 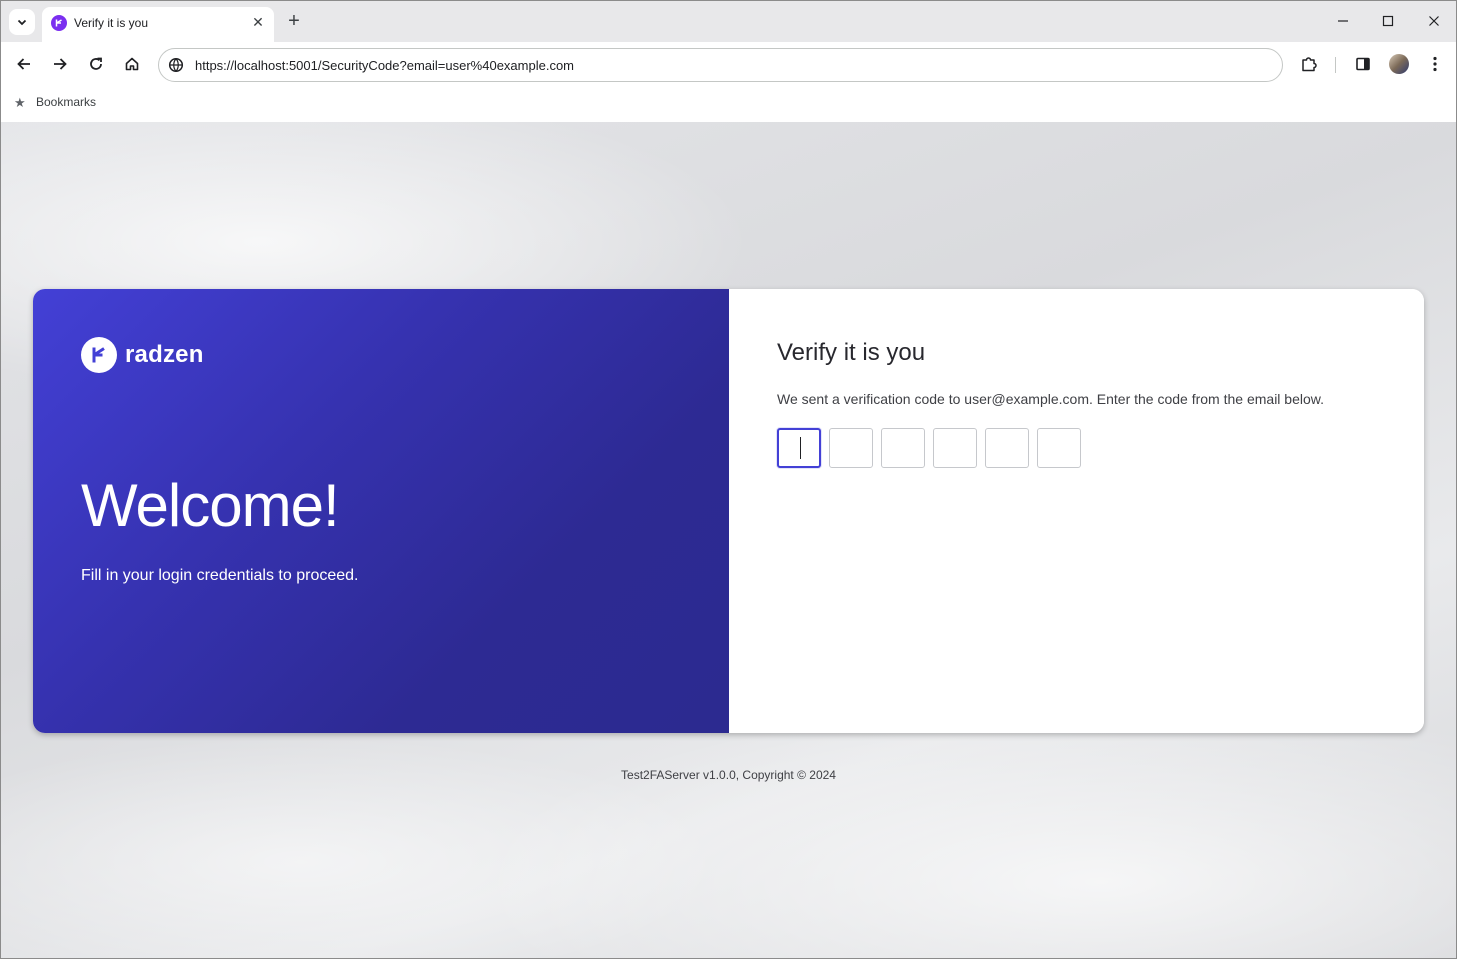 I want to click on tab-search-button, so click(x=22, y=22).